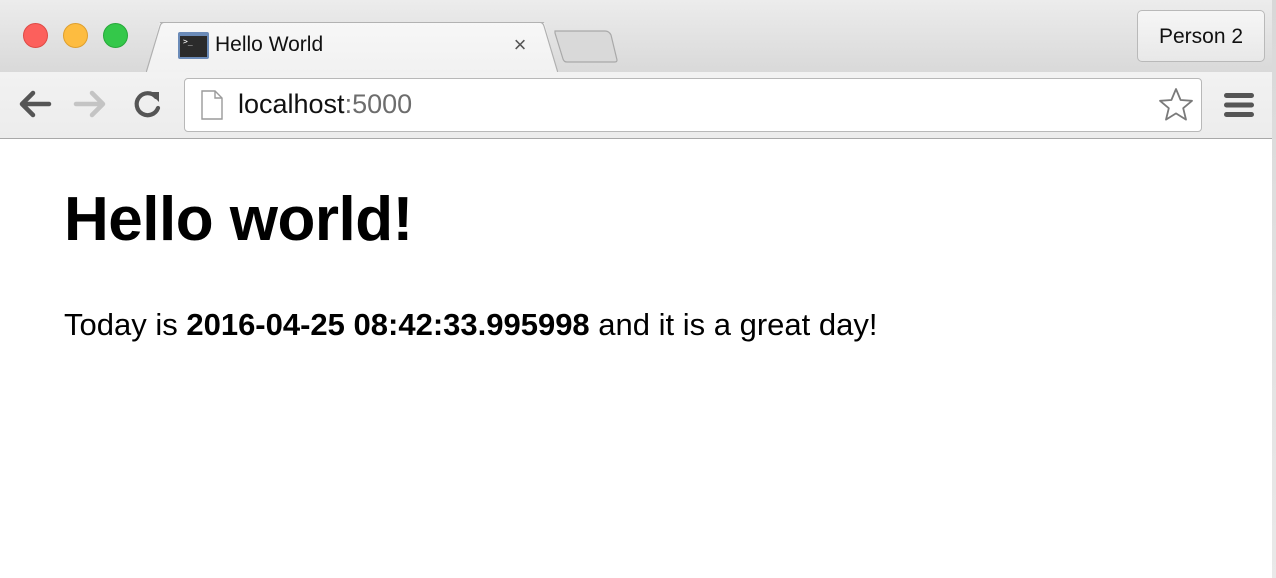 The height and width of the screenshot is (578, 1276). I want to click on terminal-icon, so click(193, 45).